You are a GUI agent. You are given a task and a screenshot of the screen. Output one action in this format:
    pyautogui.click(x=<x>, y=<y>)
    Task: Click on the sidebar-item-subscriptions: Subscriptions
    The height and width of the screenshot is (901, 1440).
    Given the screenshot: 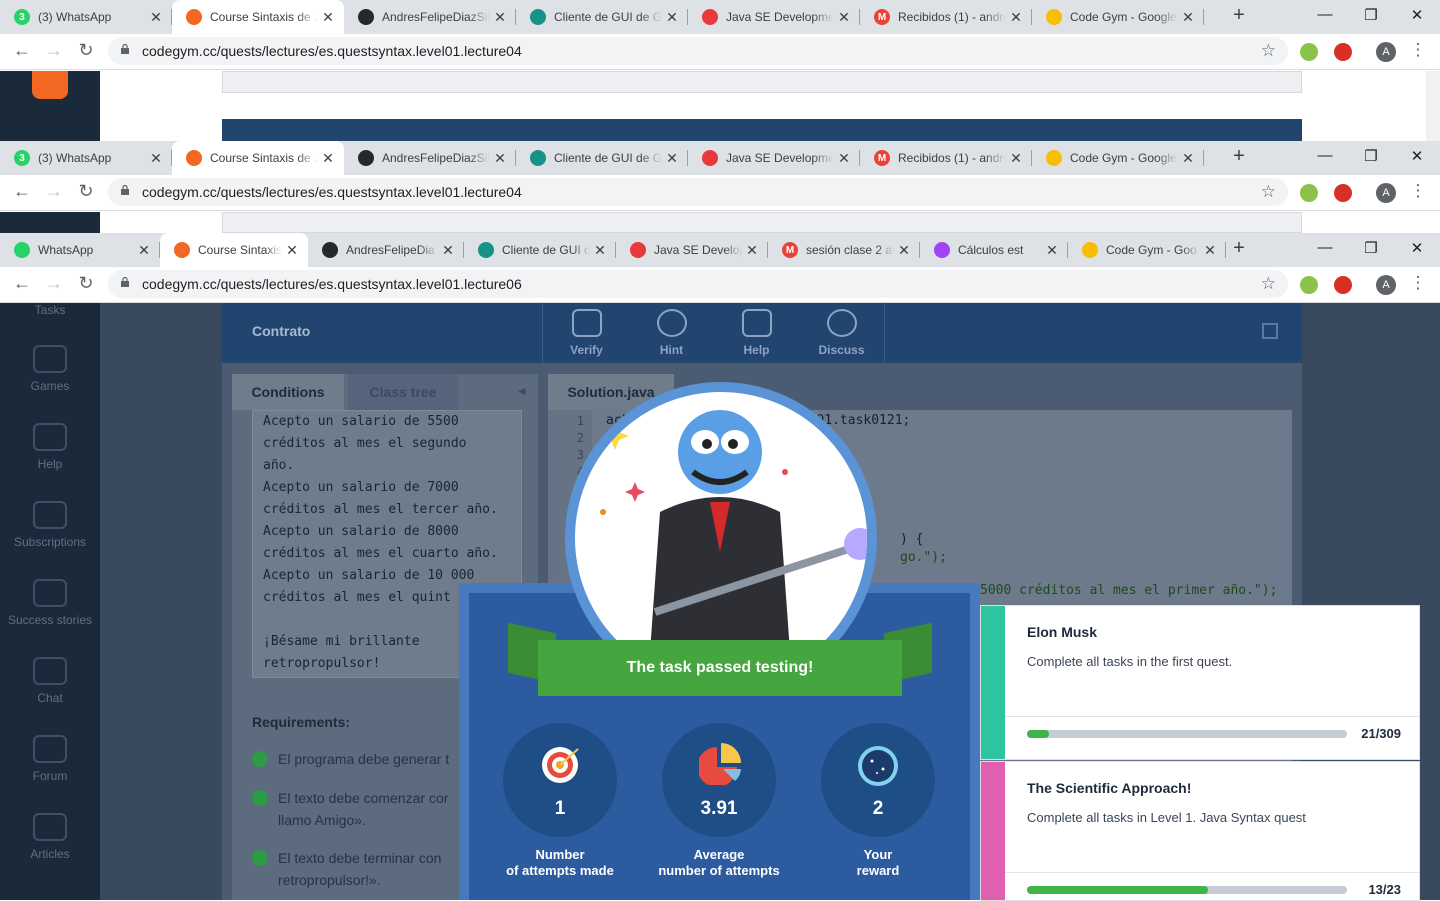 What is the action you would take?
    pyautogui.click(x=50, y=525)
    